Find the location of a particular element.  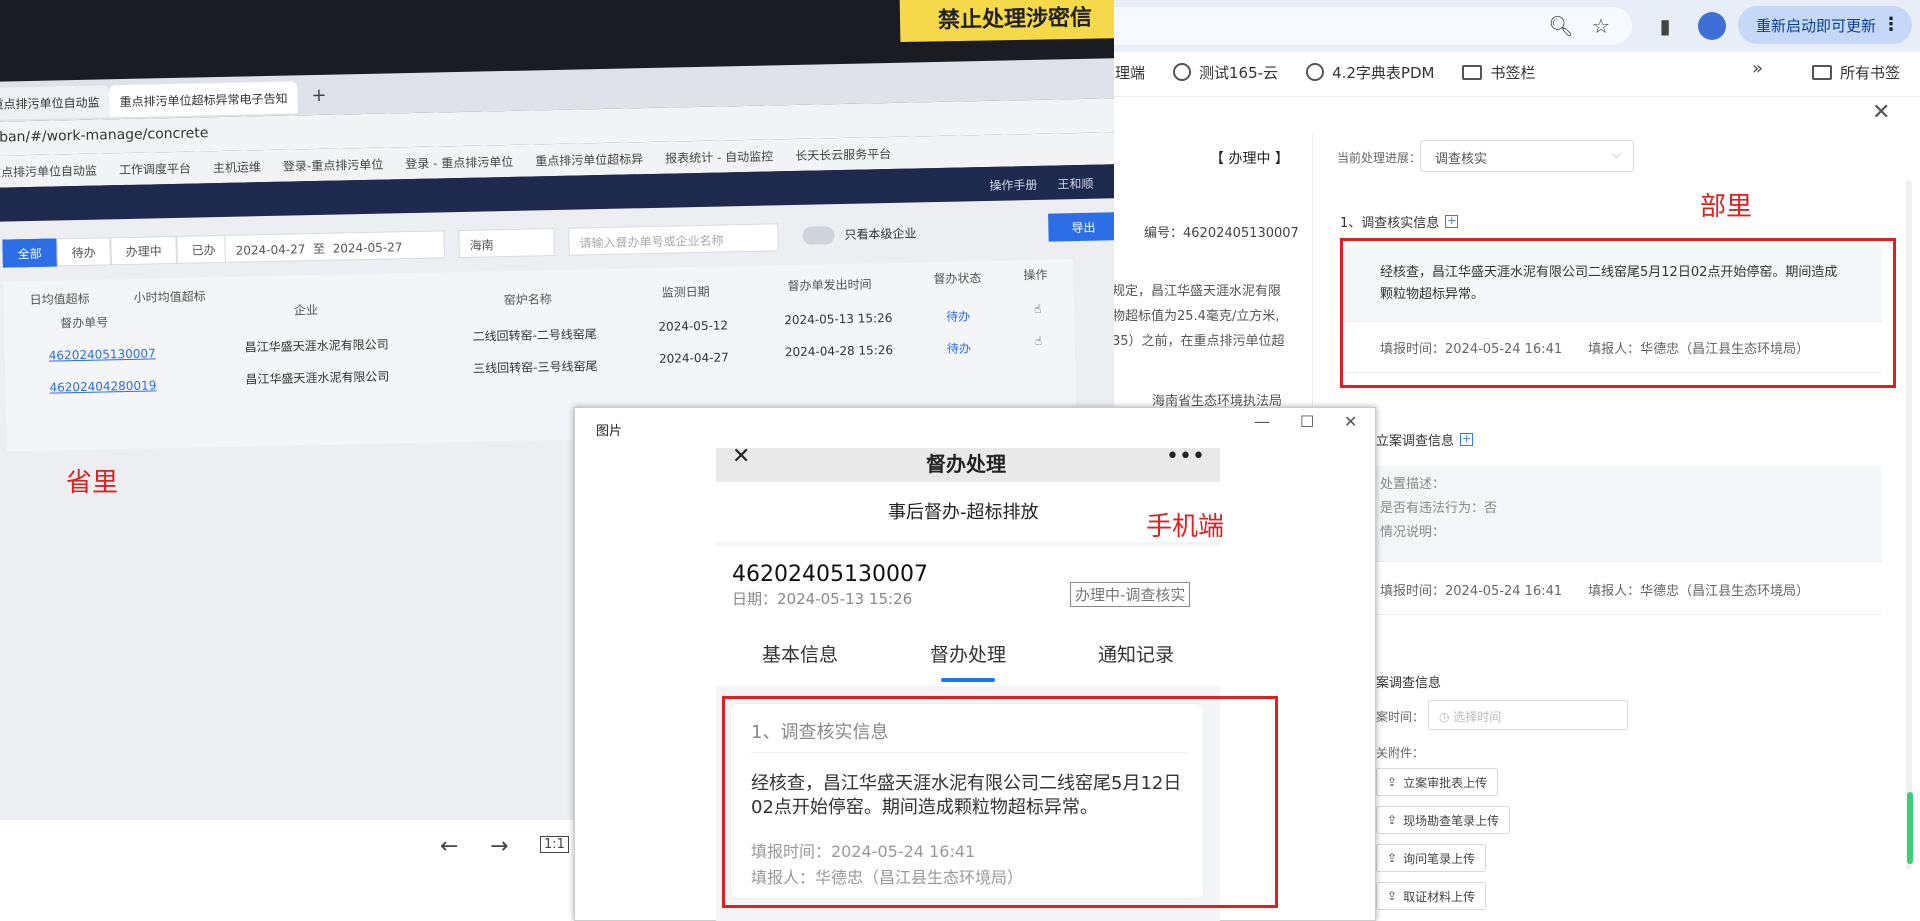

photo-col-header: 监测日期 is located at coordinates (685, 292).